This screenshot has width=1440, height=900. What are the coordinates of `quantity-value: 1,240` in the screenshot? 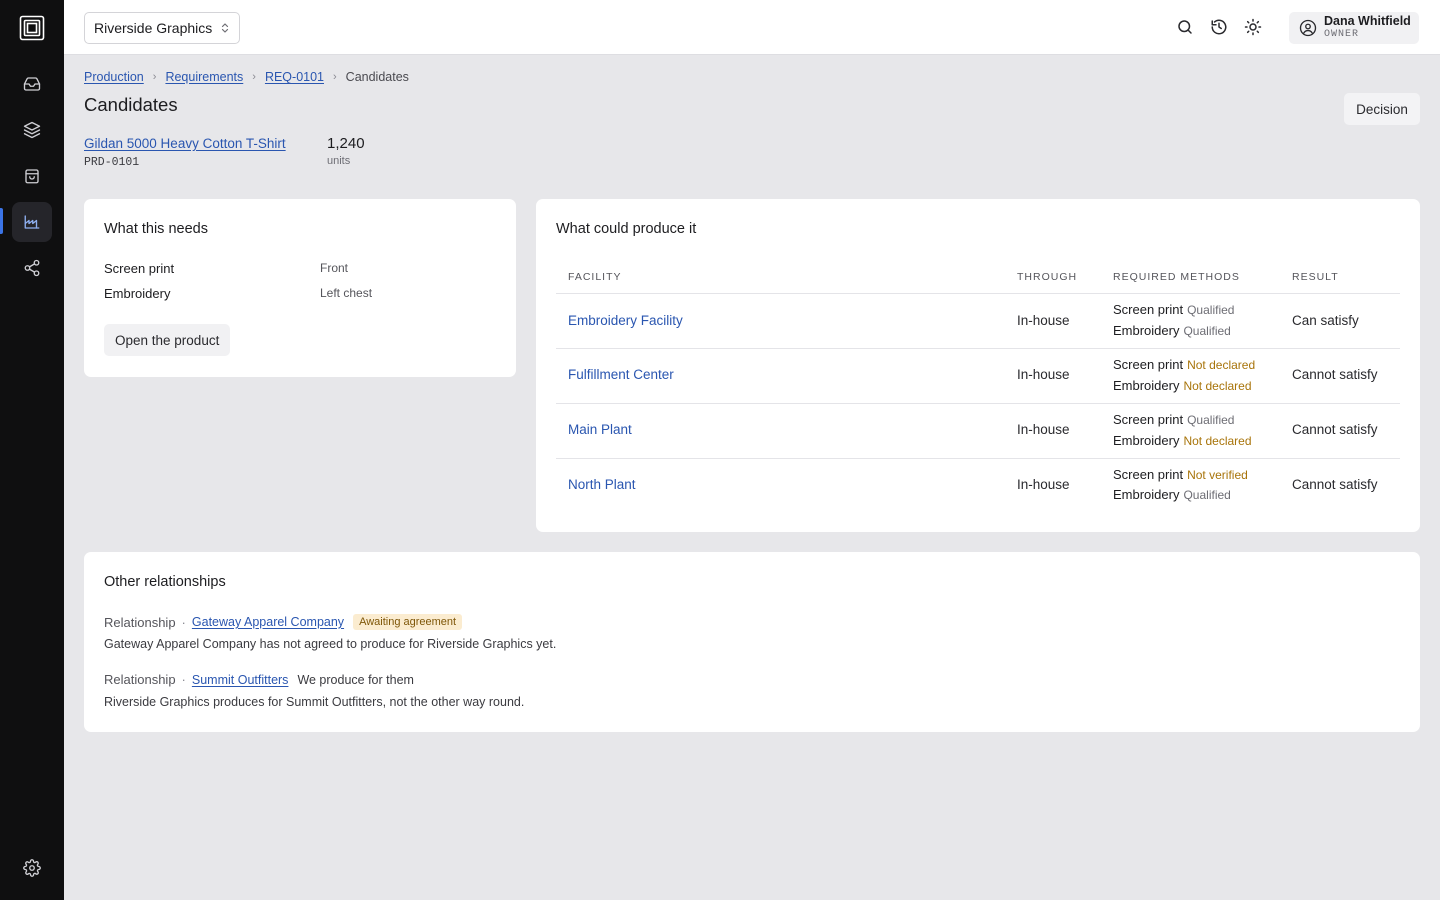 It's located at (346, 143).